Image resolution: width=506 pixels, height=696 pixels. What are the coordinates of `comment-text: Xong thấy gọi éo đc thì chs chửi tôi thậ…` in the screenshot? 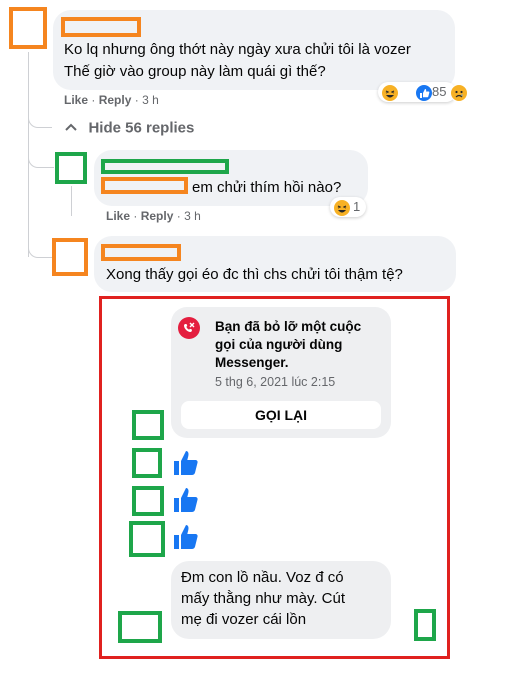 It's located at (254, 274).